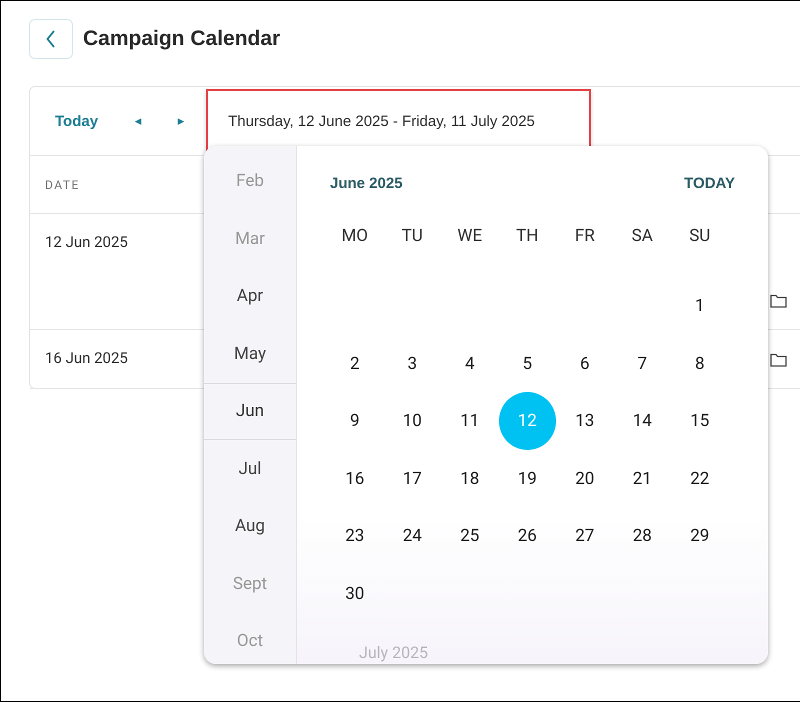  I want to click on day-button: 5, so click(527, 363).